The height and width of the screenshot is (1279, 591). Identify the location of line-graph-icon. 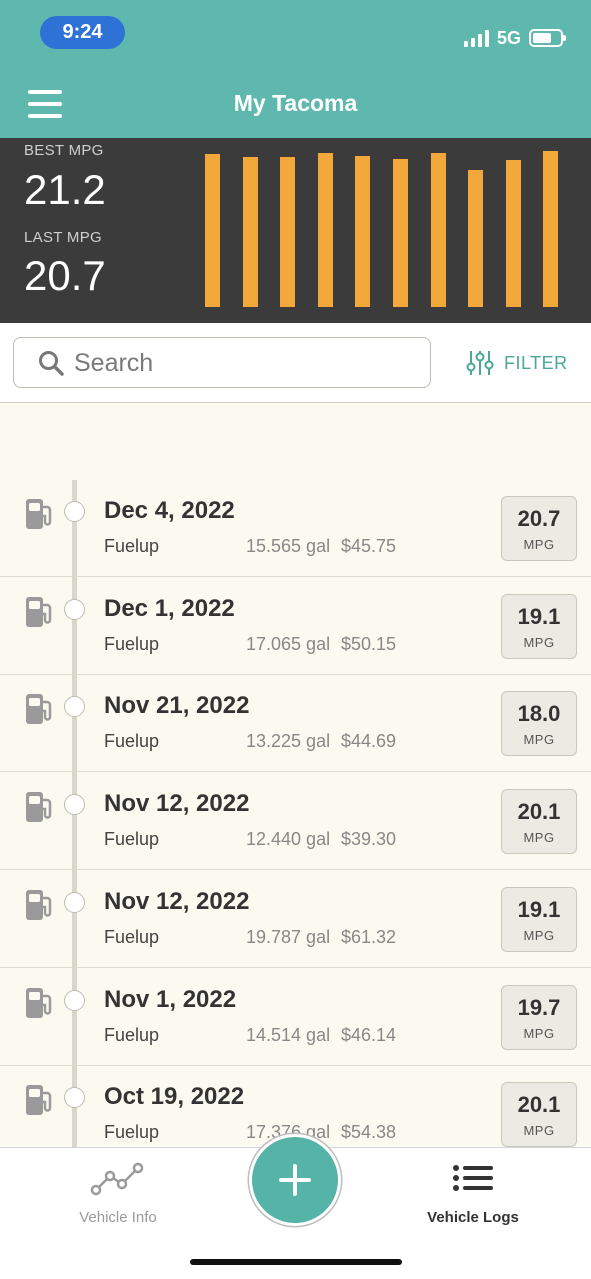
(117, 1179).